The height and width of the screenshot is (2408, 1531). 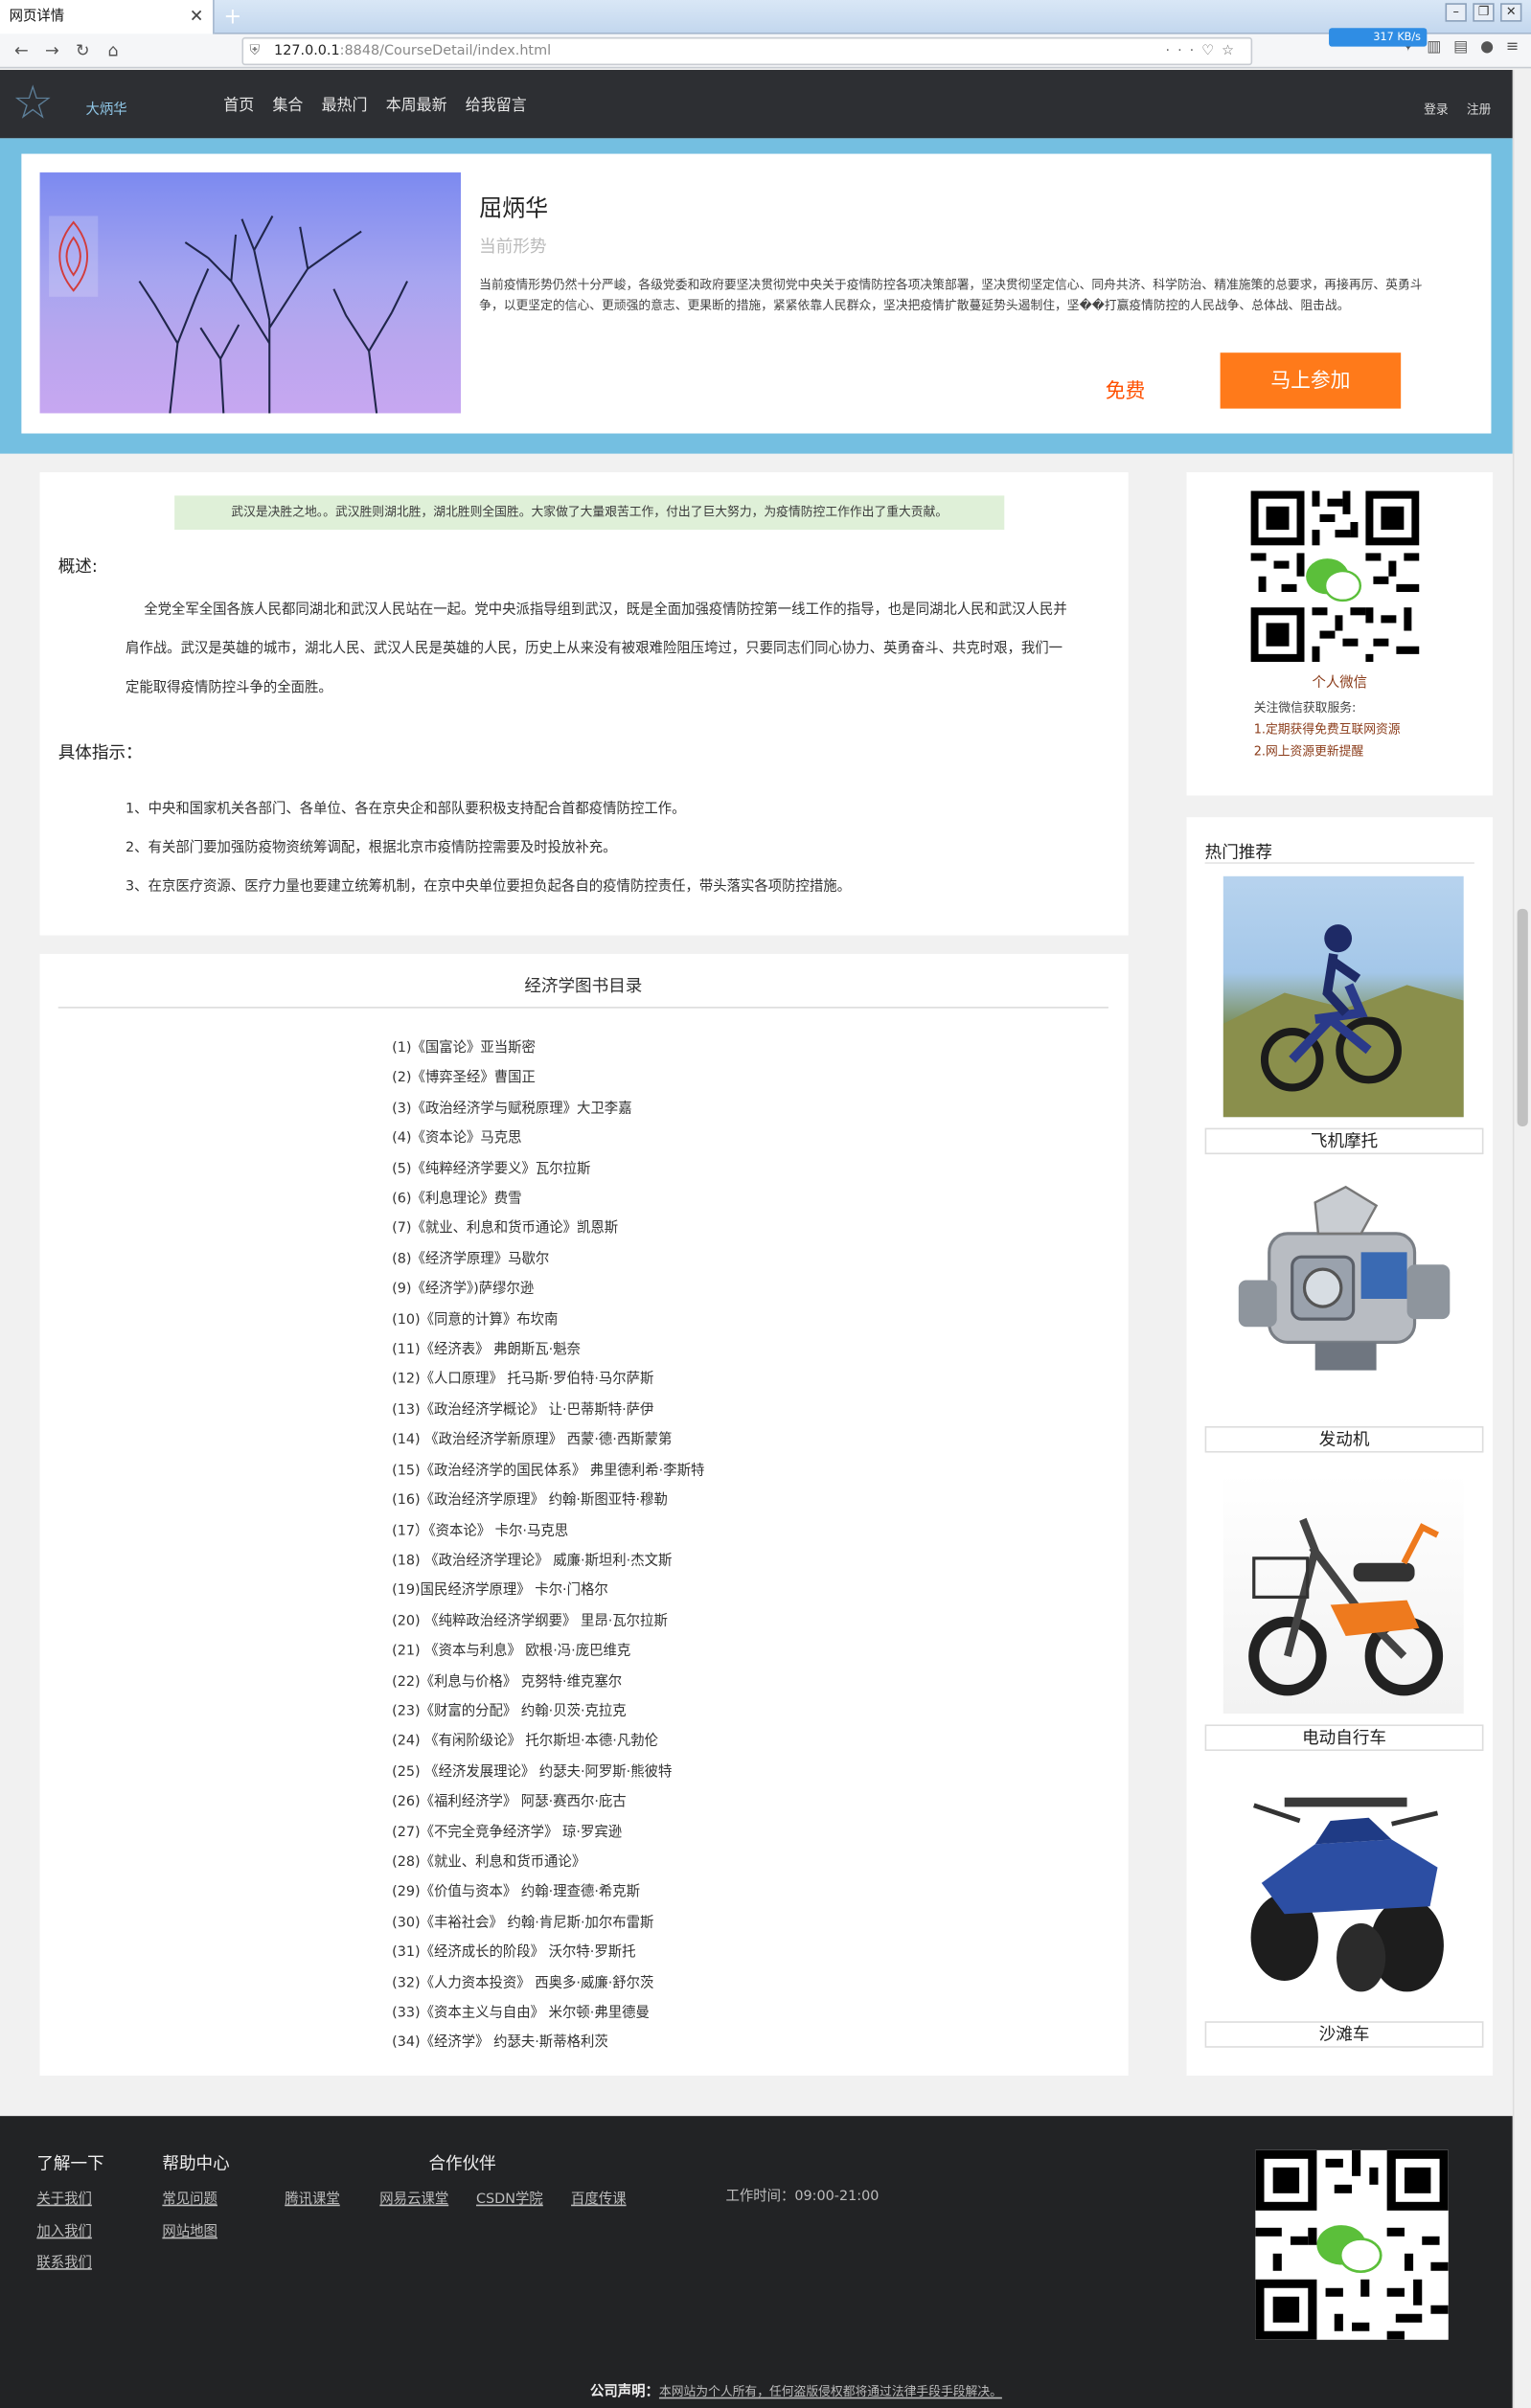 What do you see at coordinates (33, 103) in the screenshot?
I see `star-logo-icon: ☆` at bounding box center [33, 103].